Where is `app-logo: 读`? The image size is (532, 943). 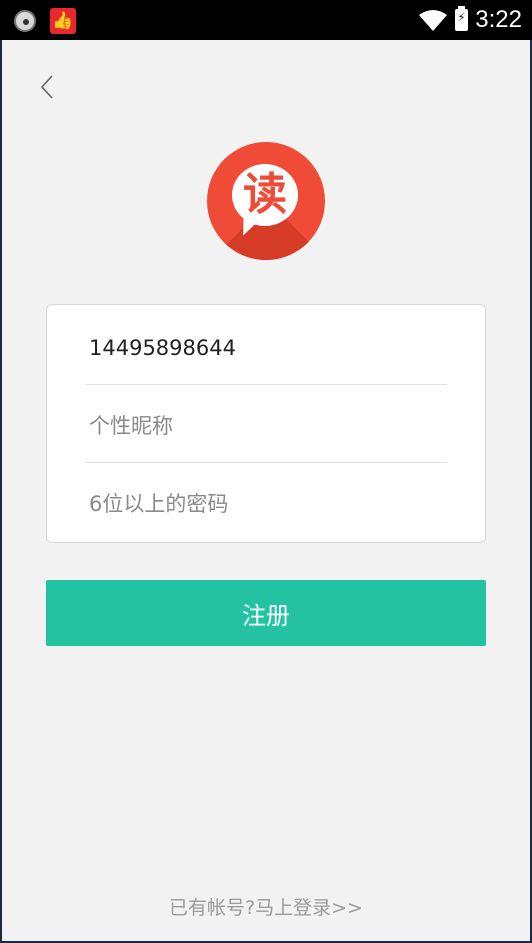 app-logo: 读 is located at coordinates (266, 201).